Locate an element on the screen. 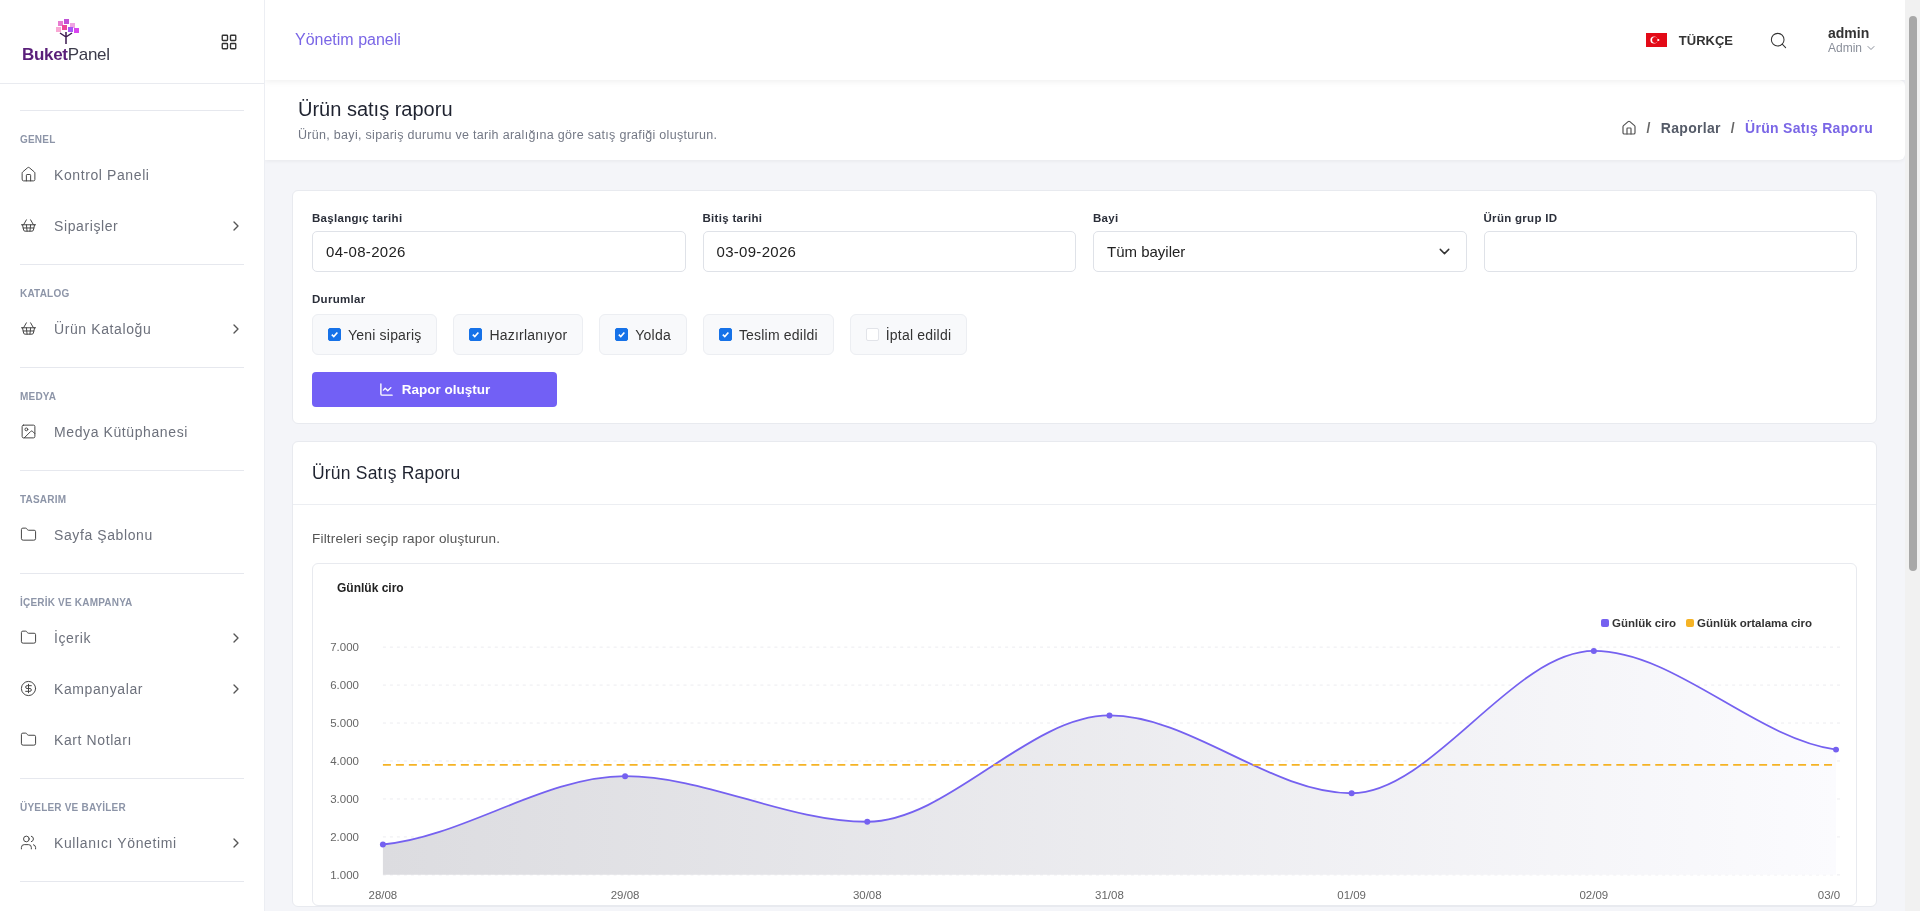  scrollbar-thumb is located at coordinates (1912, 293).